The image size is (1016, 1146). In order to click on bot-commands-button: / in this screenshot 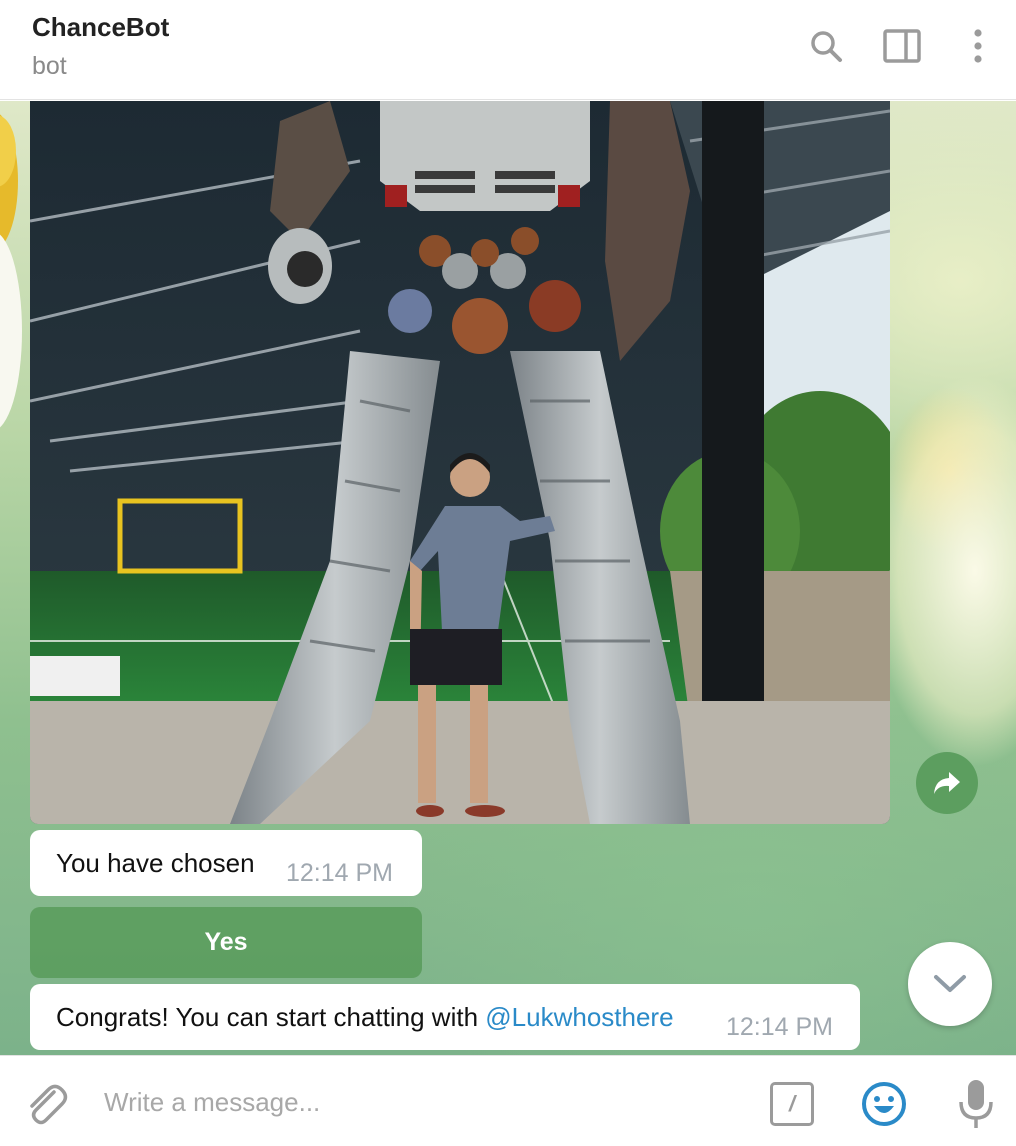, I will do `click(792, 1104)`.